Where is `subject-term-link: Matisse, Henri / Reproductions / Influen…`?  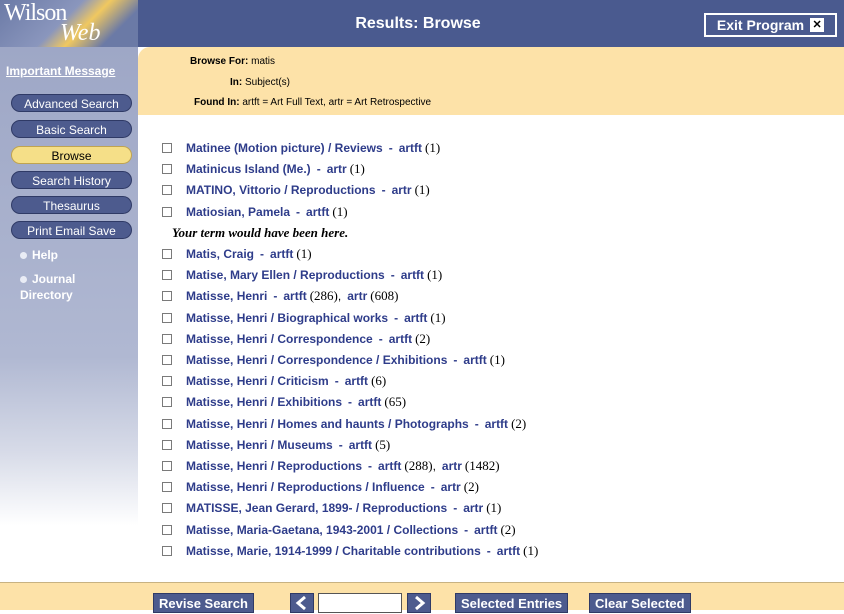
subject-term-link: Matisse, Henri / Reproductions / Influen… is located at coordinates (305, 487).